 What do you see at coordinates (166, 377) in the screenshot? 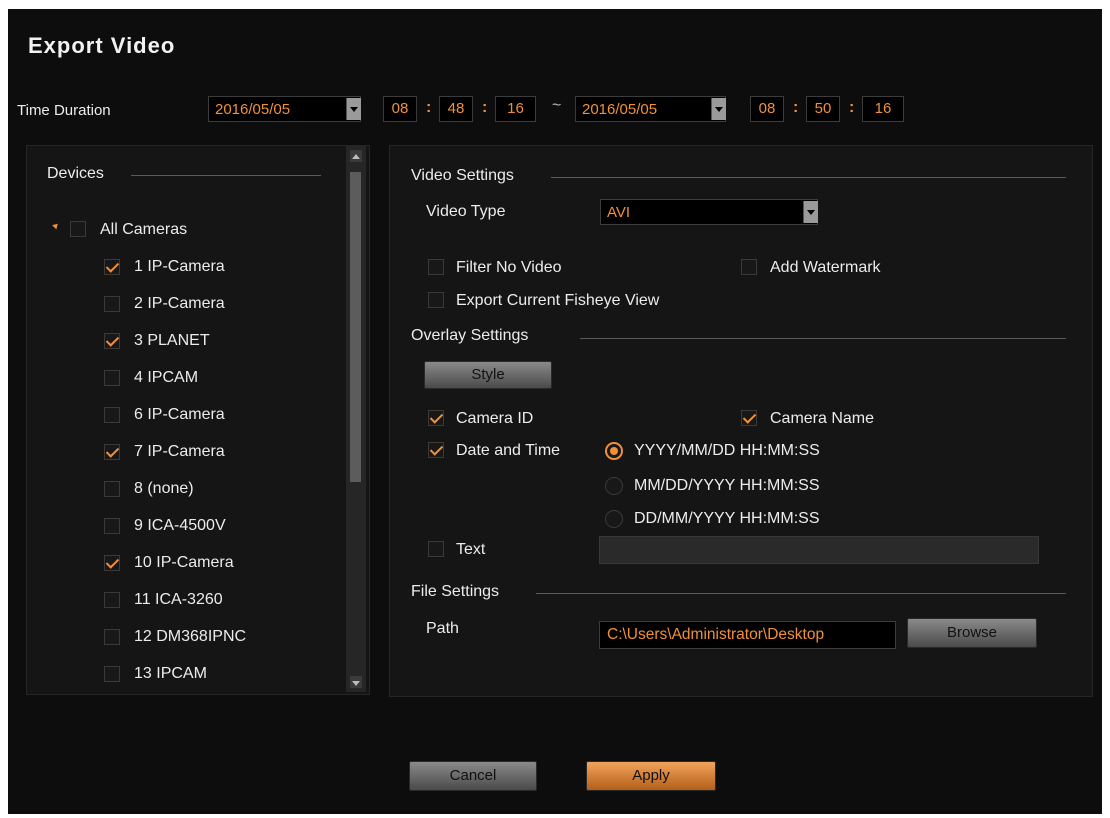
I see `device-label: 4 IPCAM` at bounding box center [166, 377].